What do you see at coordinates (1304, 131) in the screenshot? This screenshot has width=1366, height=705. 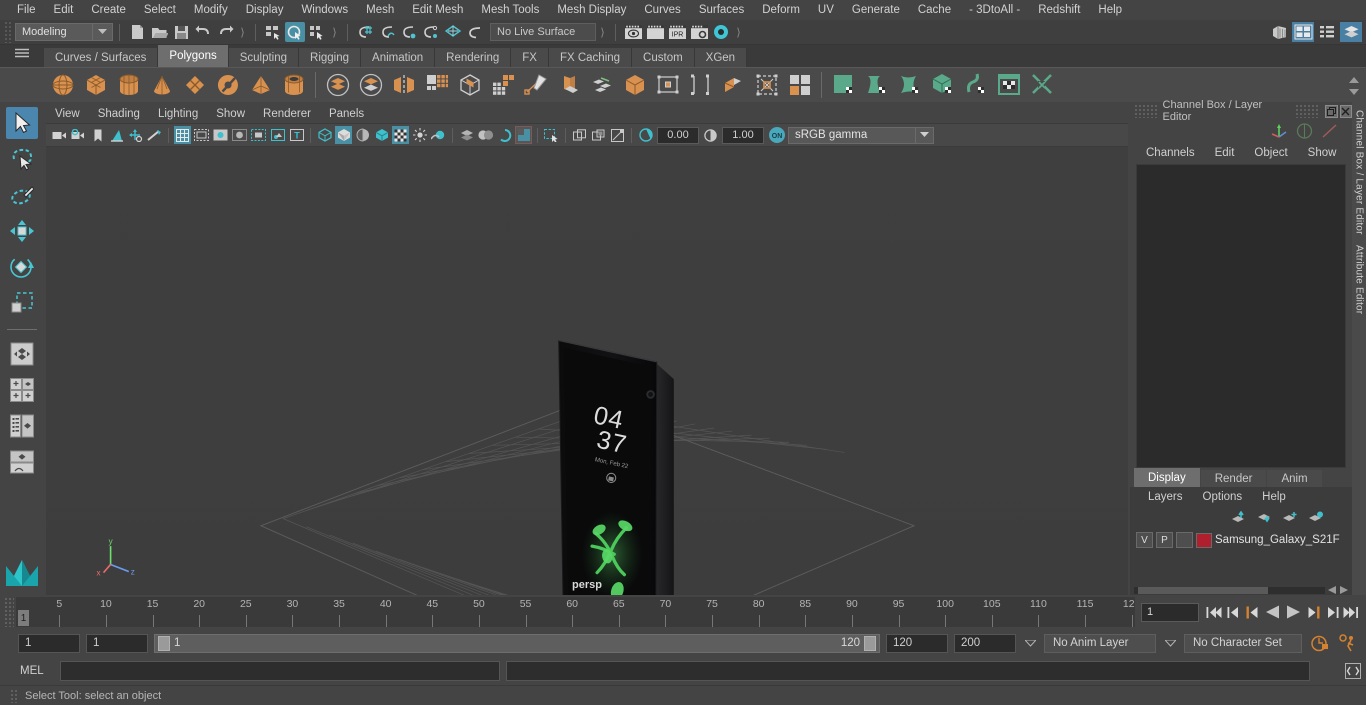 I see `rotate-manipulator-icon` at bounding box center [1304, 131].